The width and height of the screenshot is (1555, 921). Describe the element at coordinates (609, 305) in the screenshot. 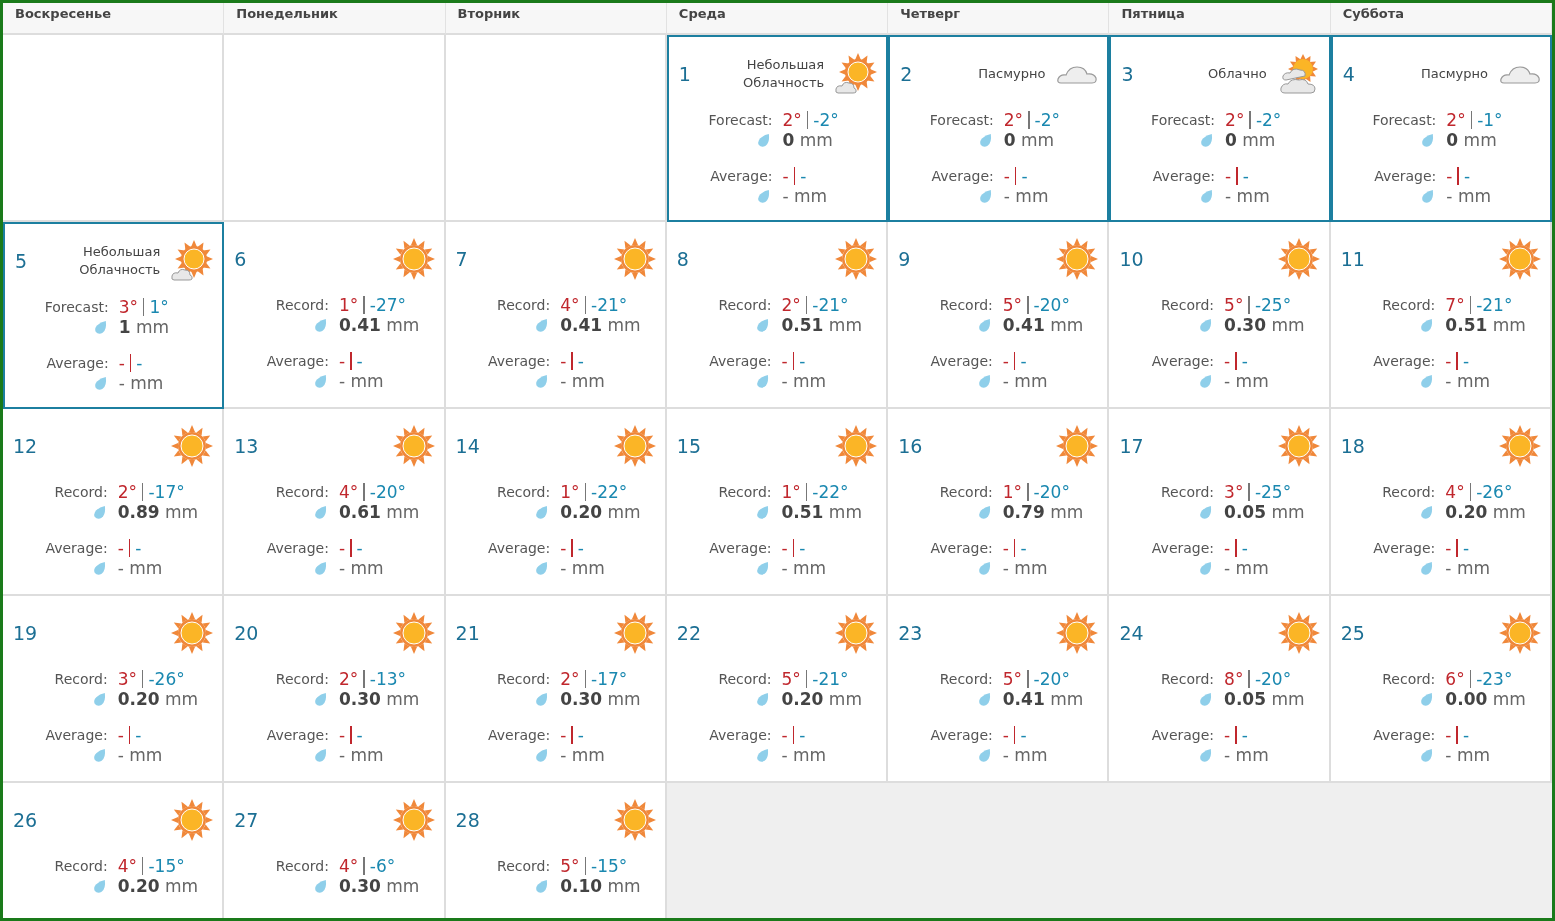

I see `low-temperature: -21°` at that location.